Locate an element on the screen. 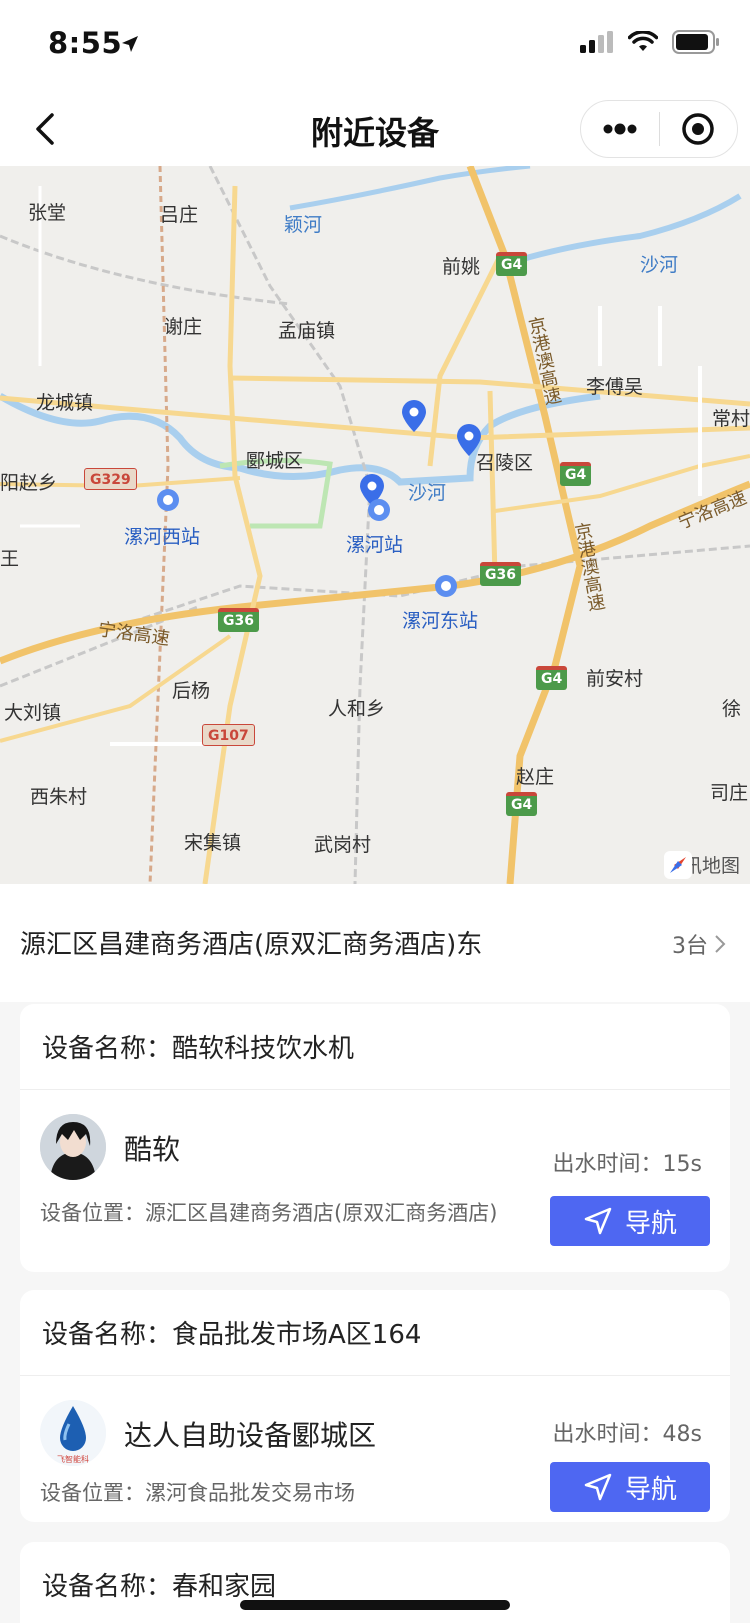 The image size is (750, 1623). map-label: 王 is located at coordinates (10, 559).